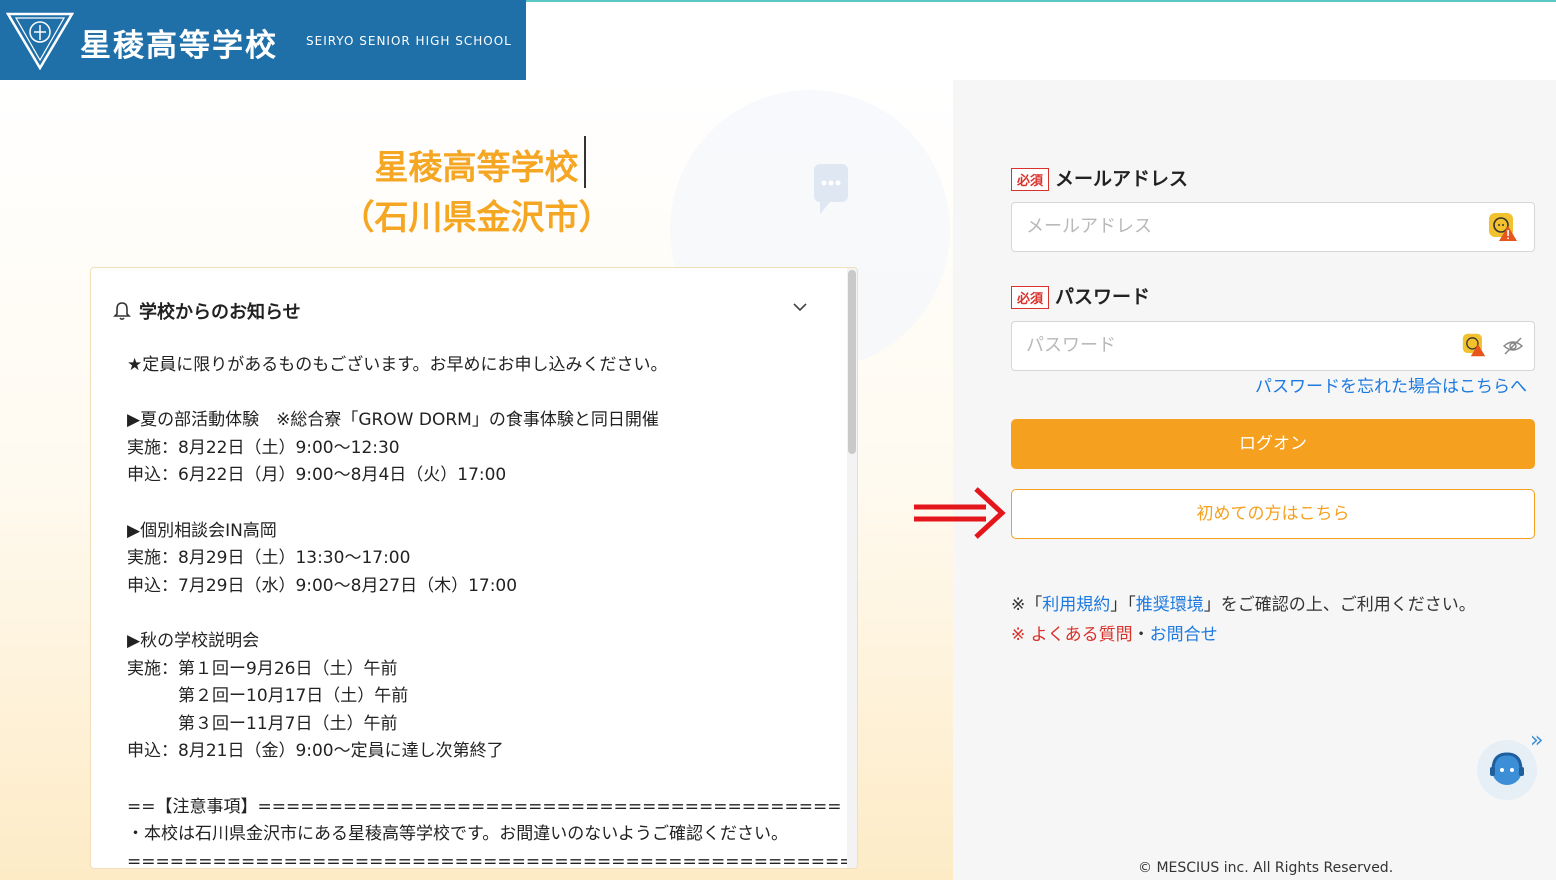 This screenshot has width=1556, height=880. I want to click on password-label-row: 必須 パスワード, so click(1080, 295).